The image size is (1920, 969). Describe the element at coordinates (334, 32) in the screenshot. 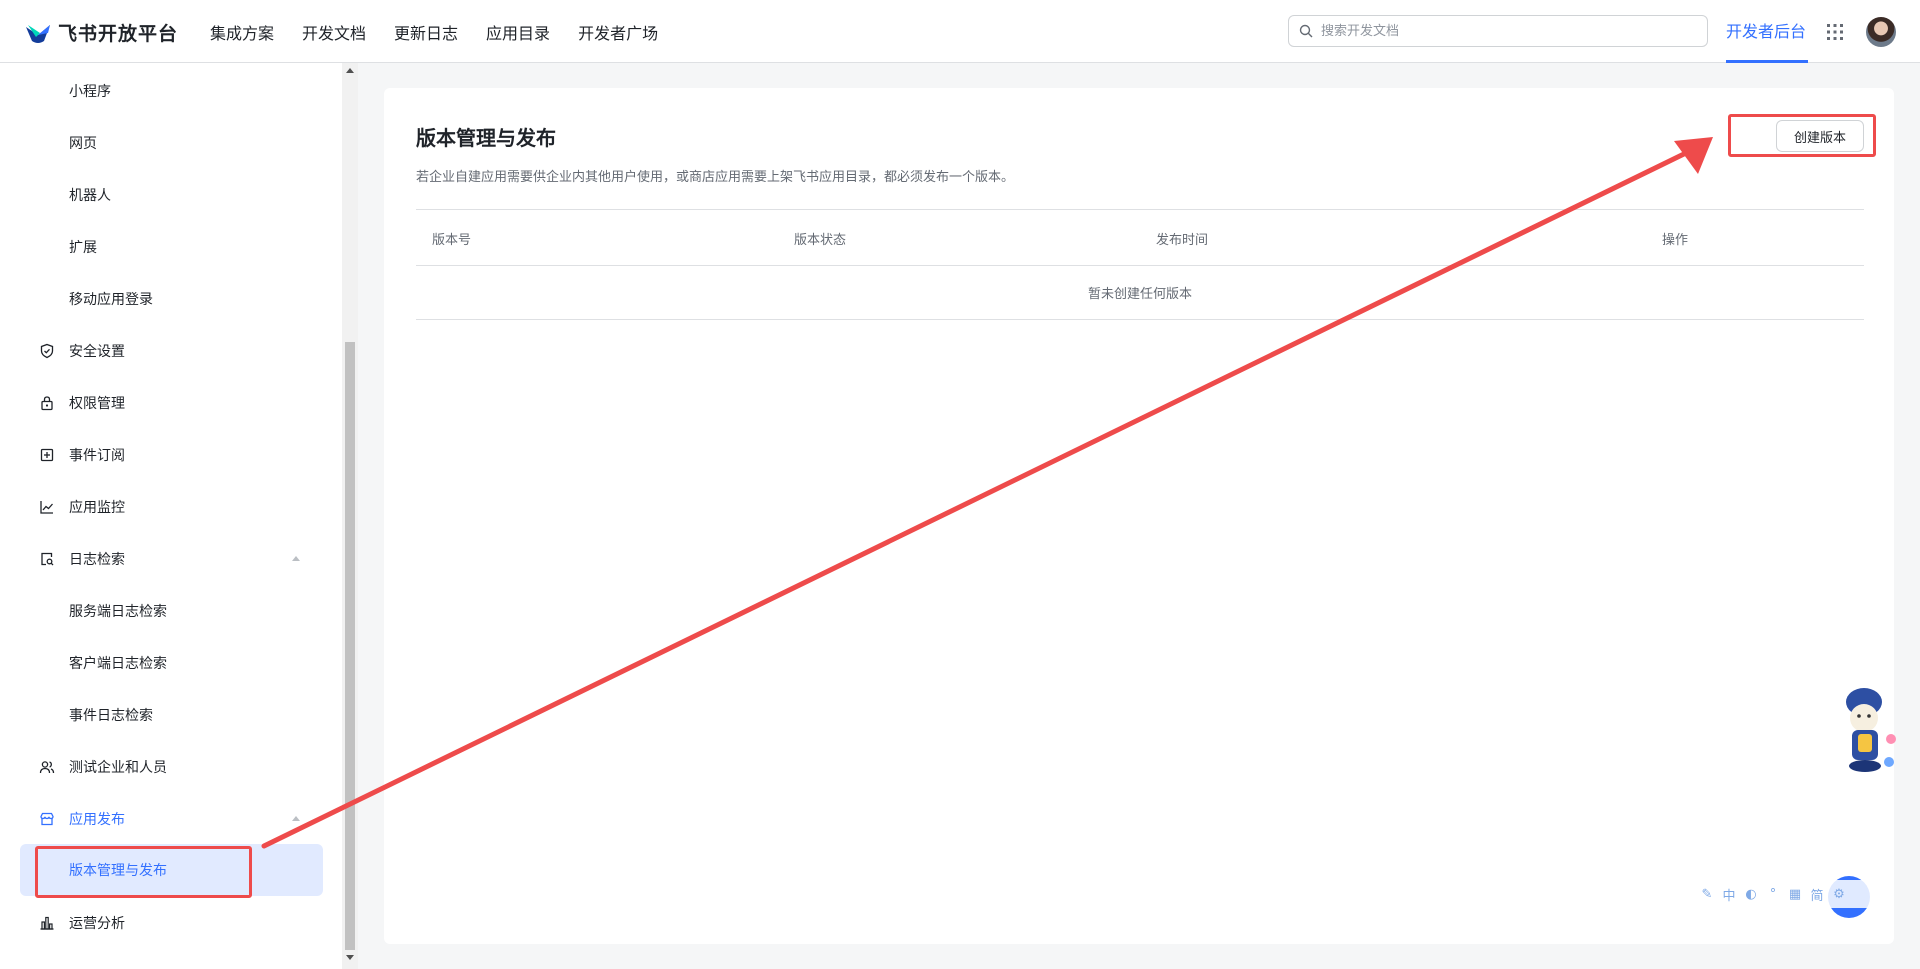

I see `nav-link-docs: 开发文档` at that location.